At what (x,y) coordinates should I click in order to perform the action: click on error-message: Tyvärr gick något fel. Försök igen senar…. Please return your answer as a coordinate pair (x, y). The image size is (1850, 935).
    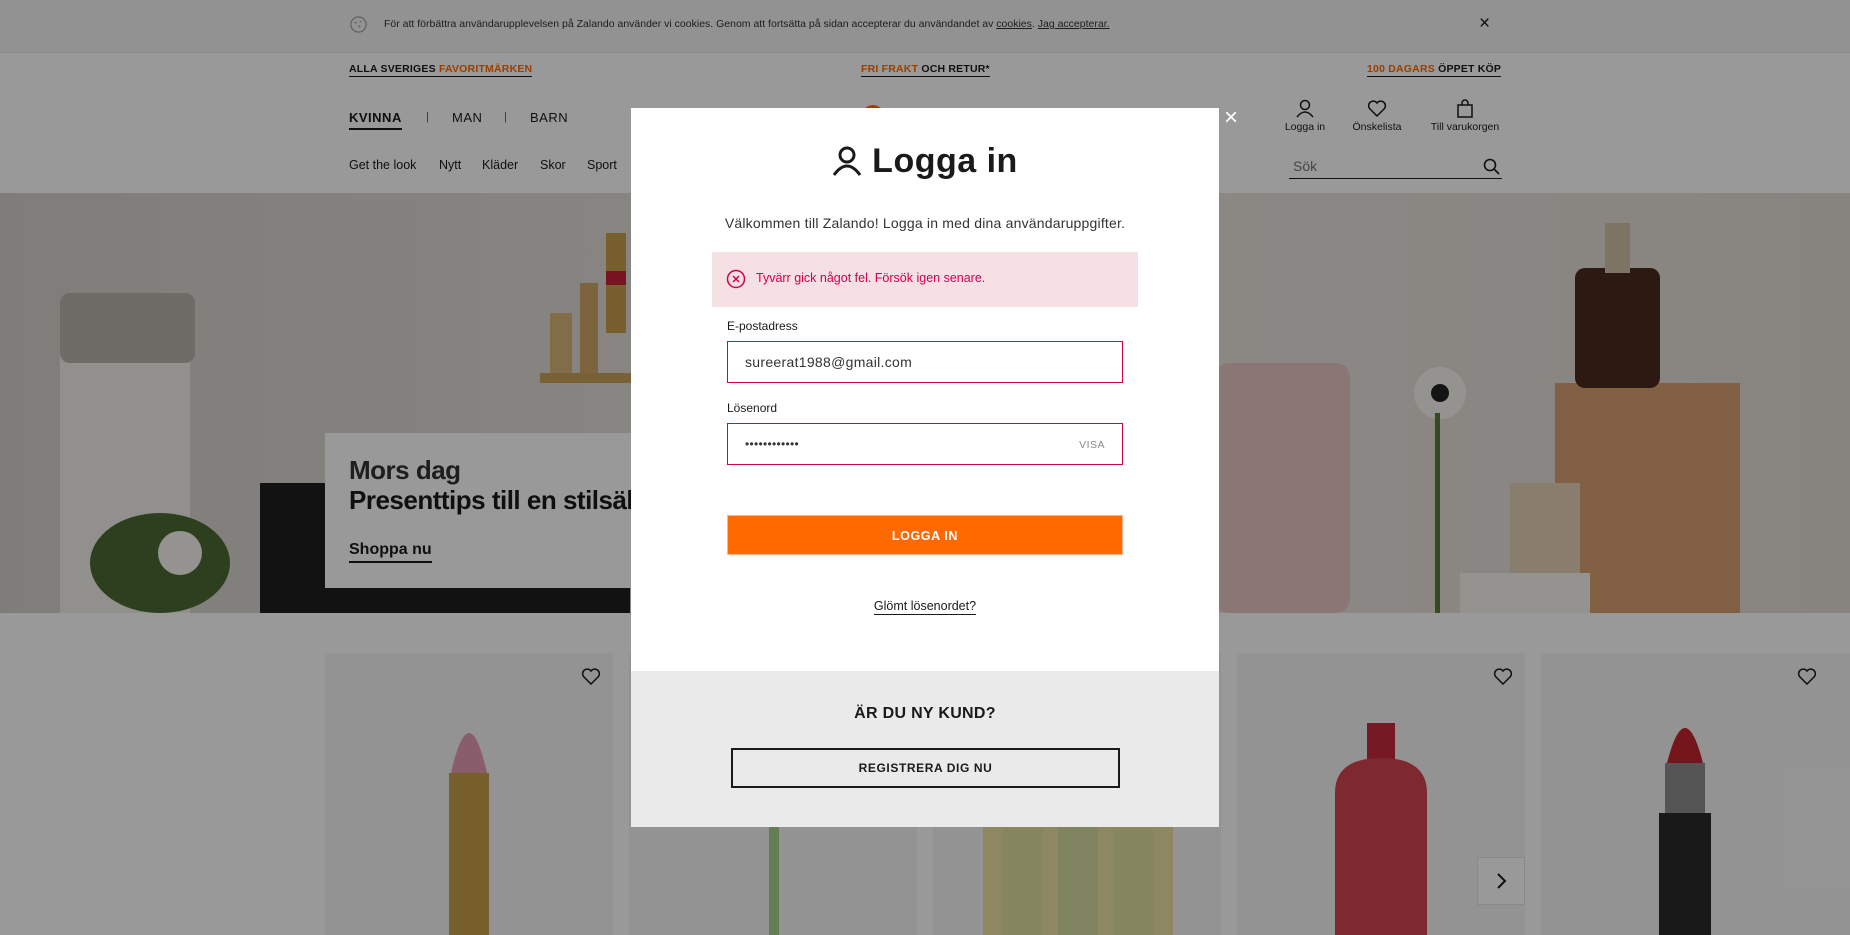
    Looking at the image, I should click on (925, 279).